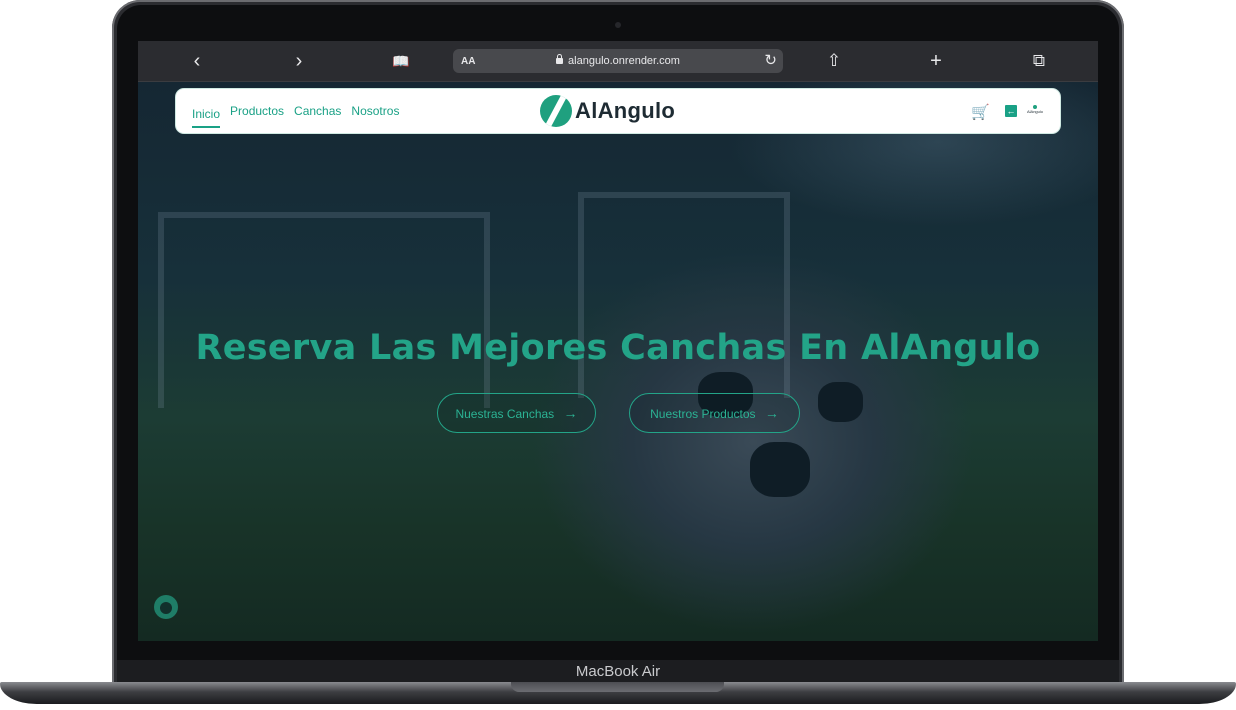 The width and height of the screenshot is (1236, 710). What do you see at coordinates (560, 59) in the screenshot?
I see `lock-icon` at bounding box center [560, 59].